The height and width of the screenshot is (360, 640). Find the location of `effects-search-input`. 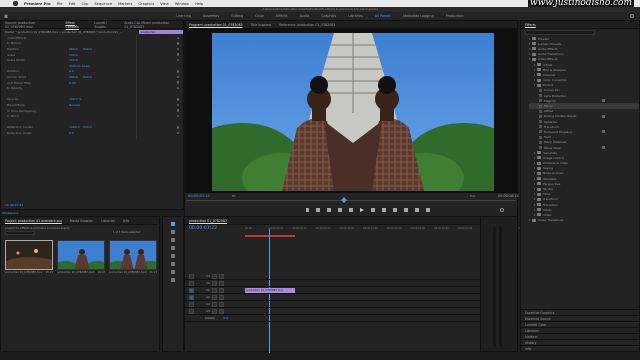

effects-search-input is located at coordinates (560, 32).